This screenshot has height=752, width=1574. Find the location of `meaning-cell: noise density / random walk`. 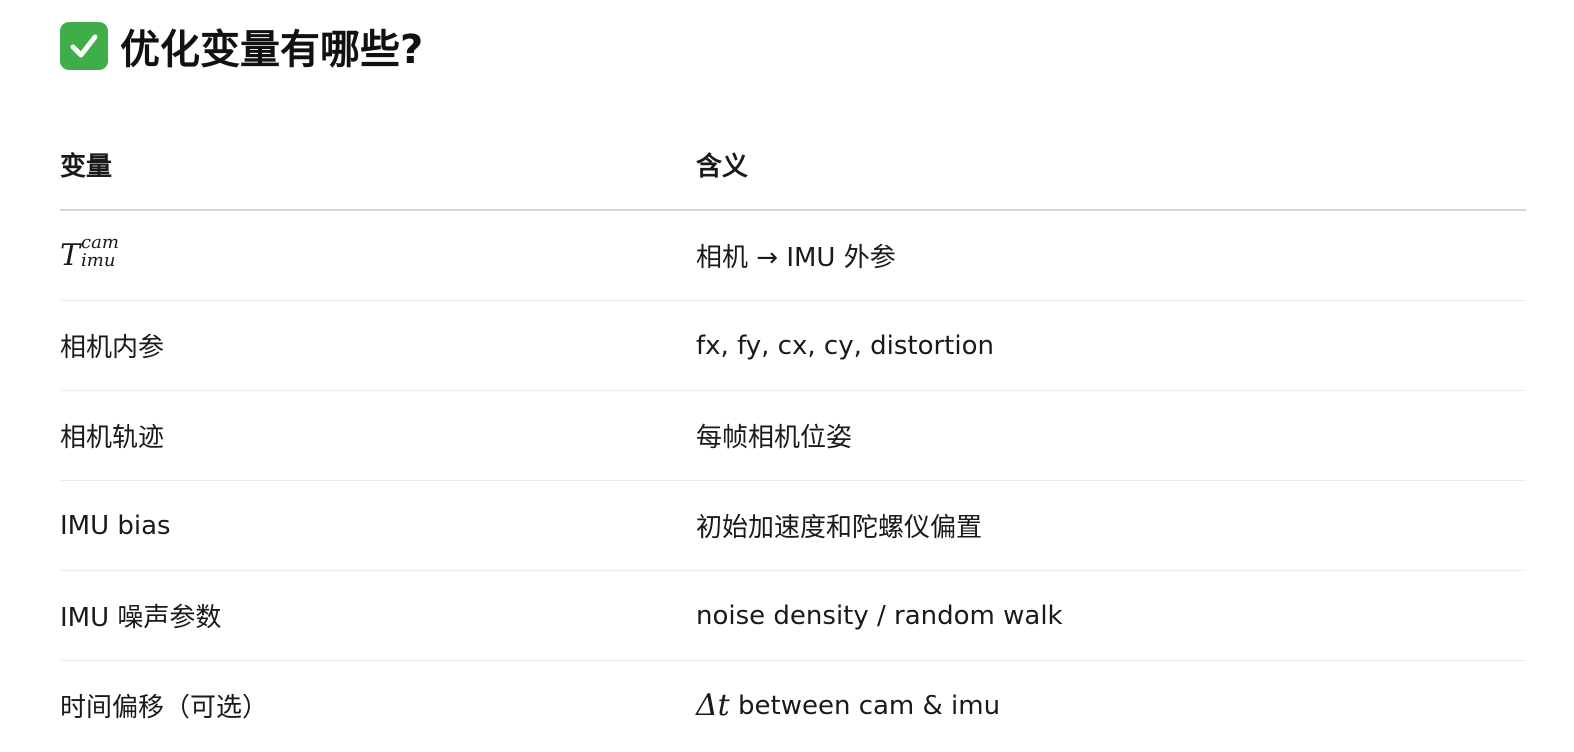

meaning-cell: noise density / random walk is located at coordinates (879, 615).